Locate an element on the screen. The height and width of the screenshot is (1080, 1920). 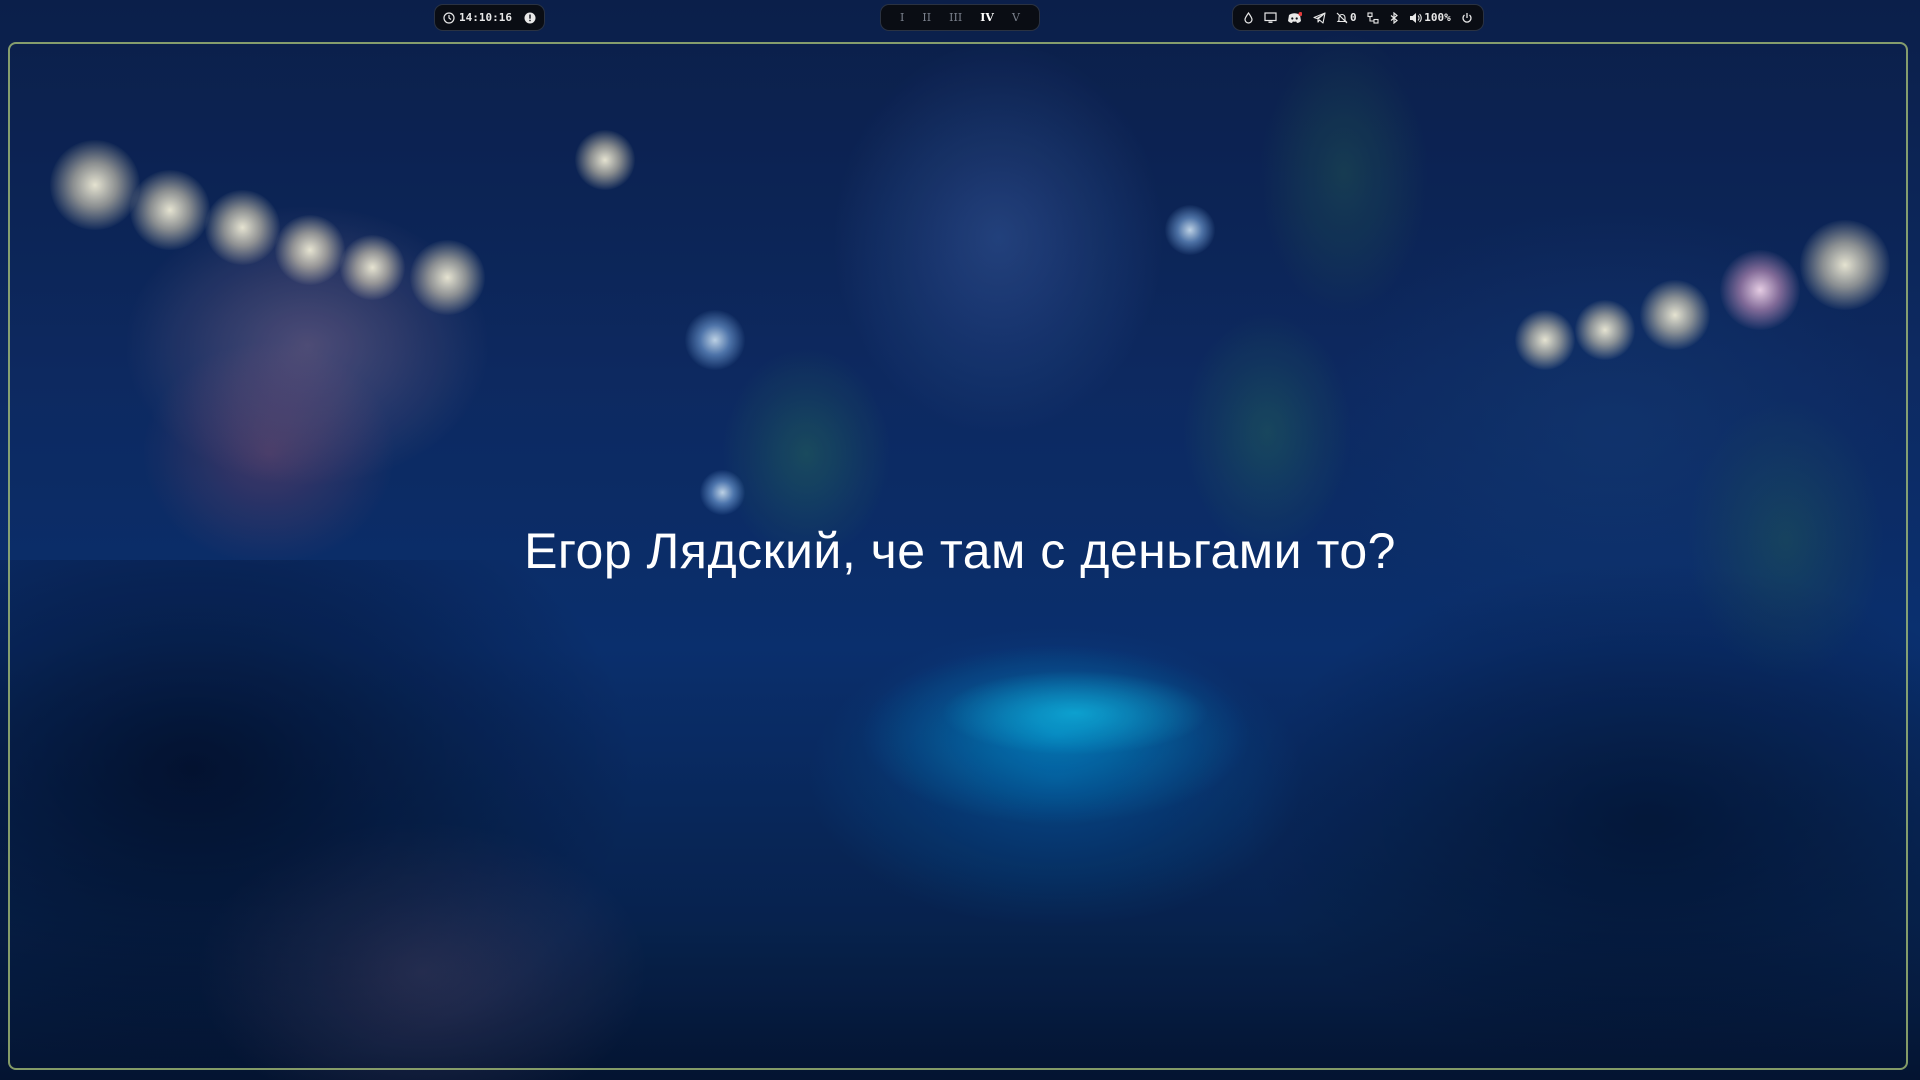
monitor-icon is located at coordinates (1270, 17).